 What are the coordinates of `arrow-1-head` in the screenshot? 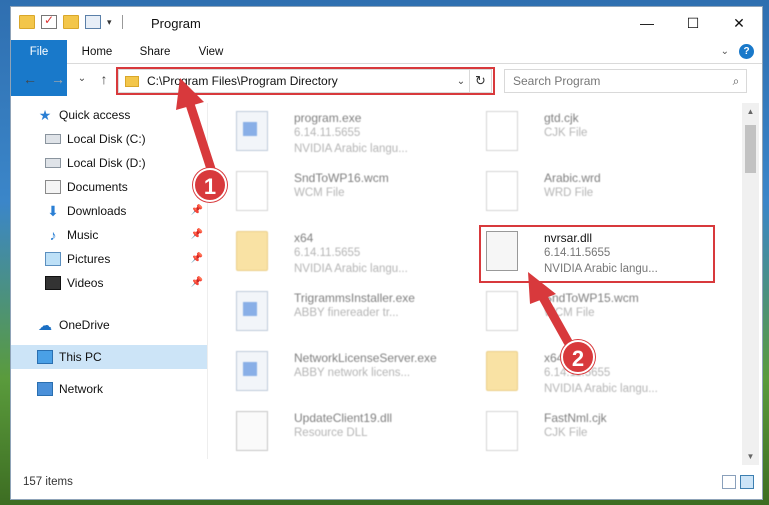 It's located at (190, 94).